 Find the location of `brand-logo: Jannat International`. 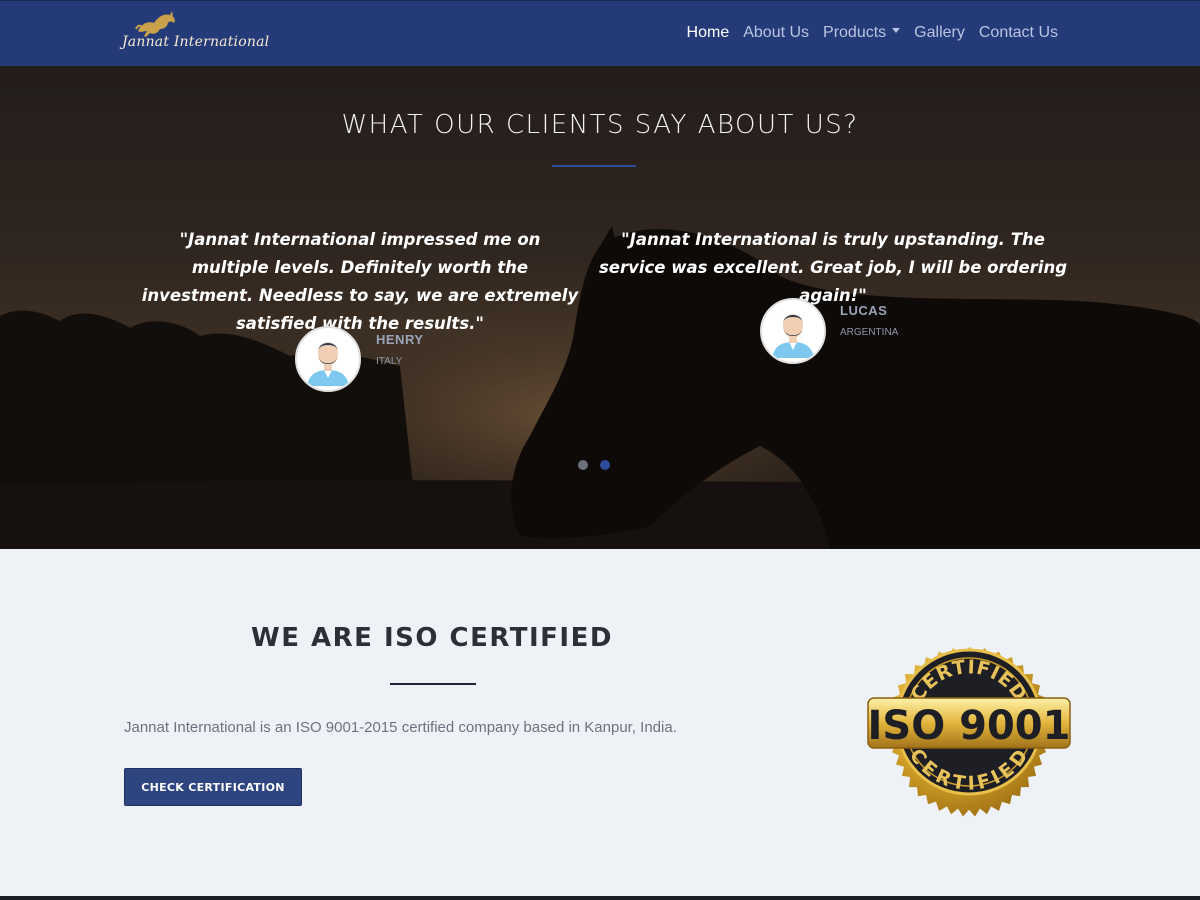

brand-logo: Jannat International is located at coordinates (195, 34).